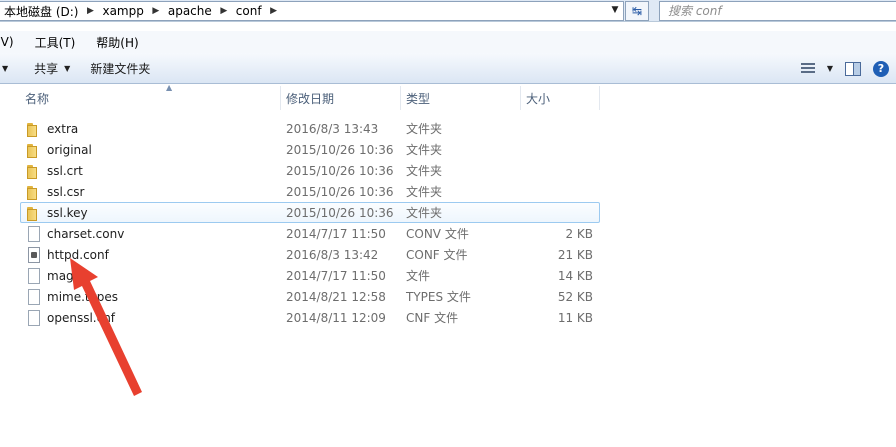 The image size is (896, 447). Describe the element at coordinates (12, 42) in the screenshot. I see `menu-view: (V)` at that location.